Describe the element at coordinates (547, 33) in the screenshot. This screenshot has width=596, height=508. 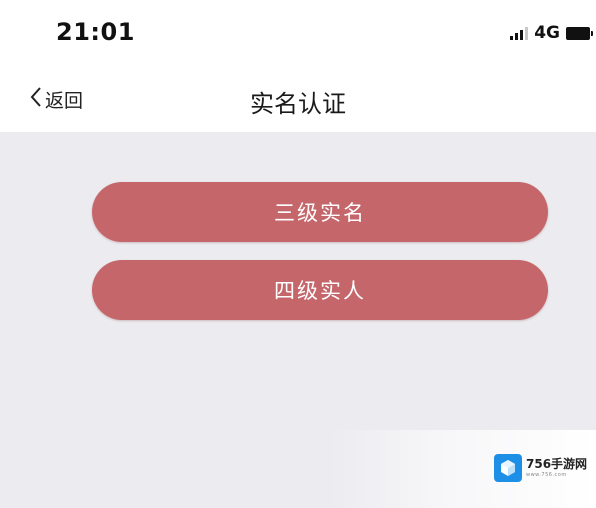
I see `network-type: 4G` at that location.